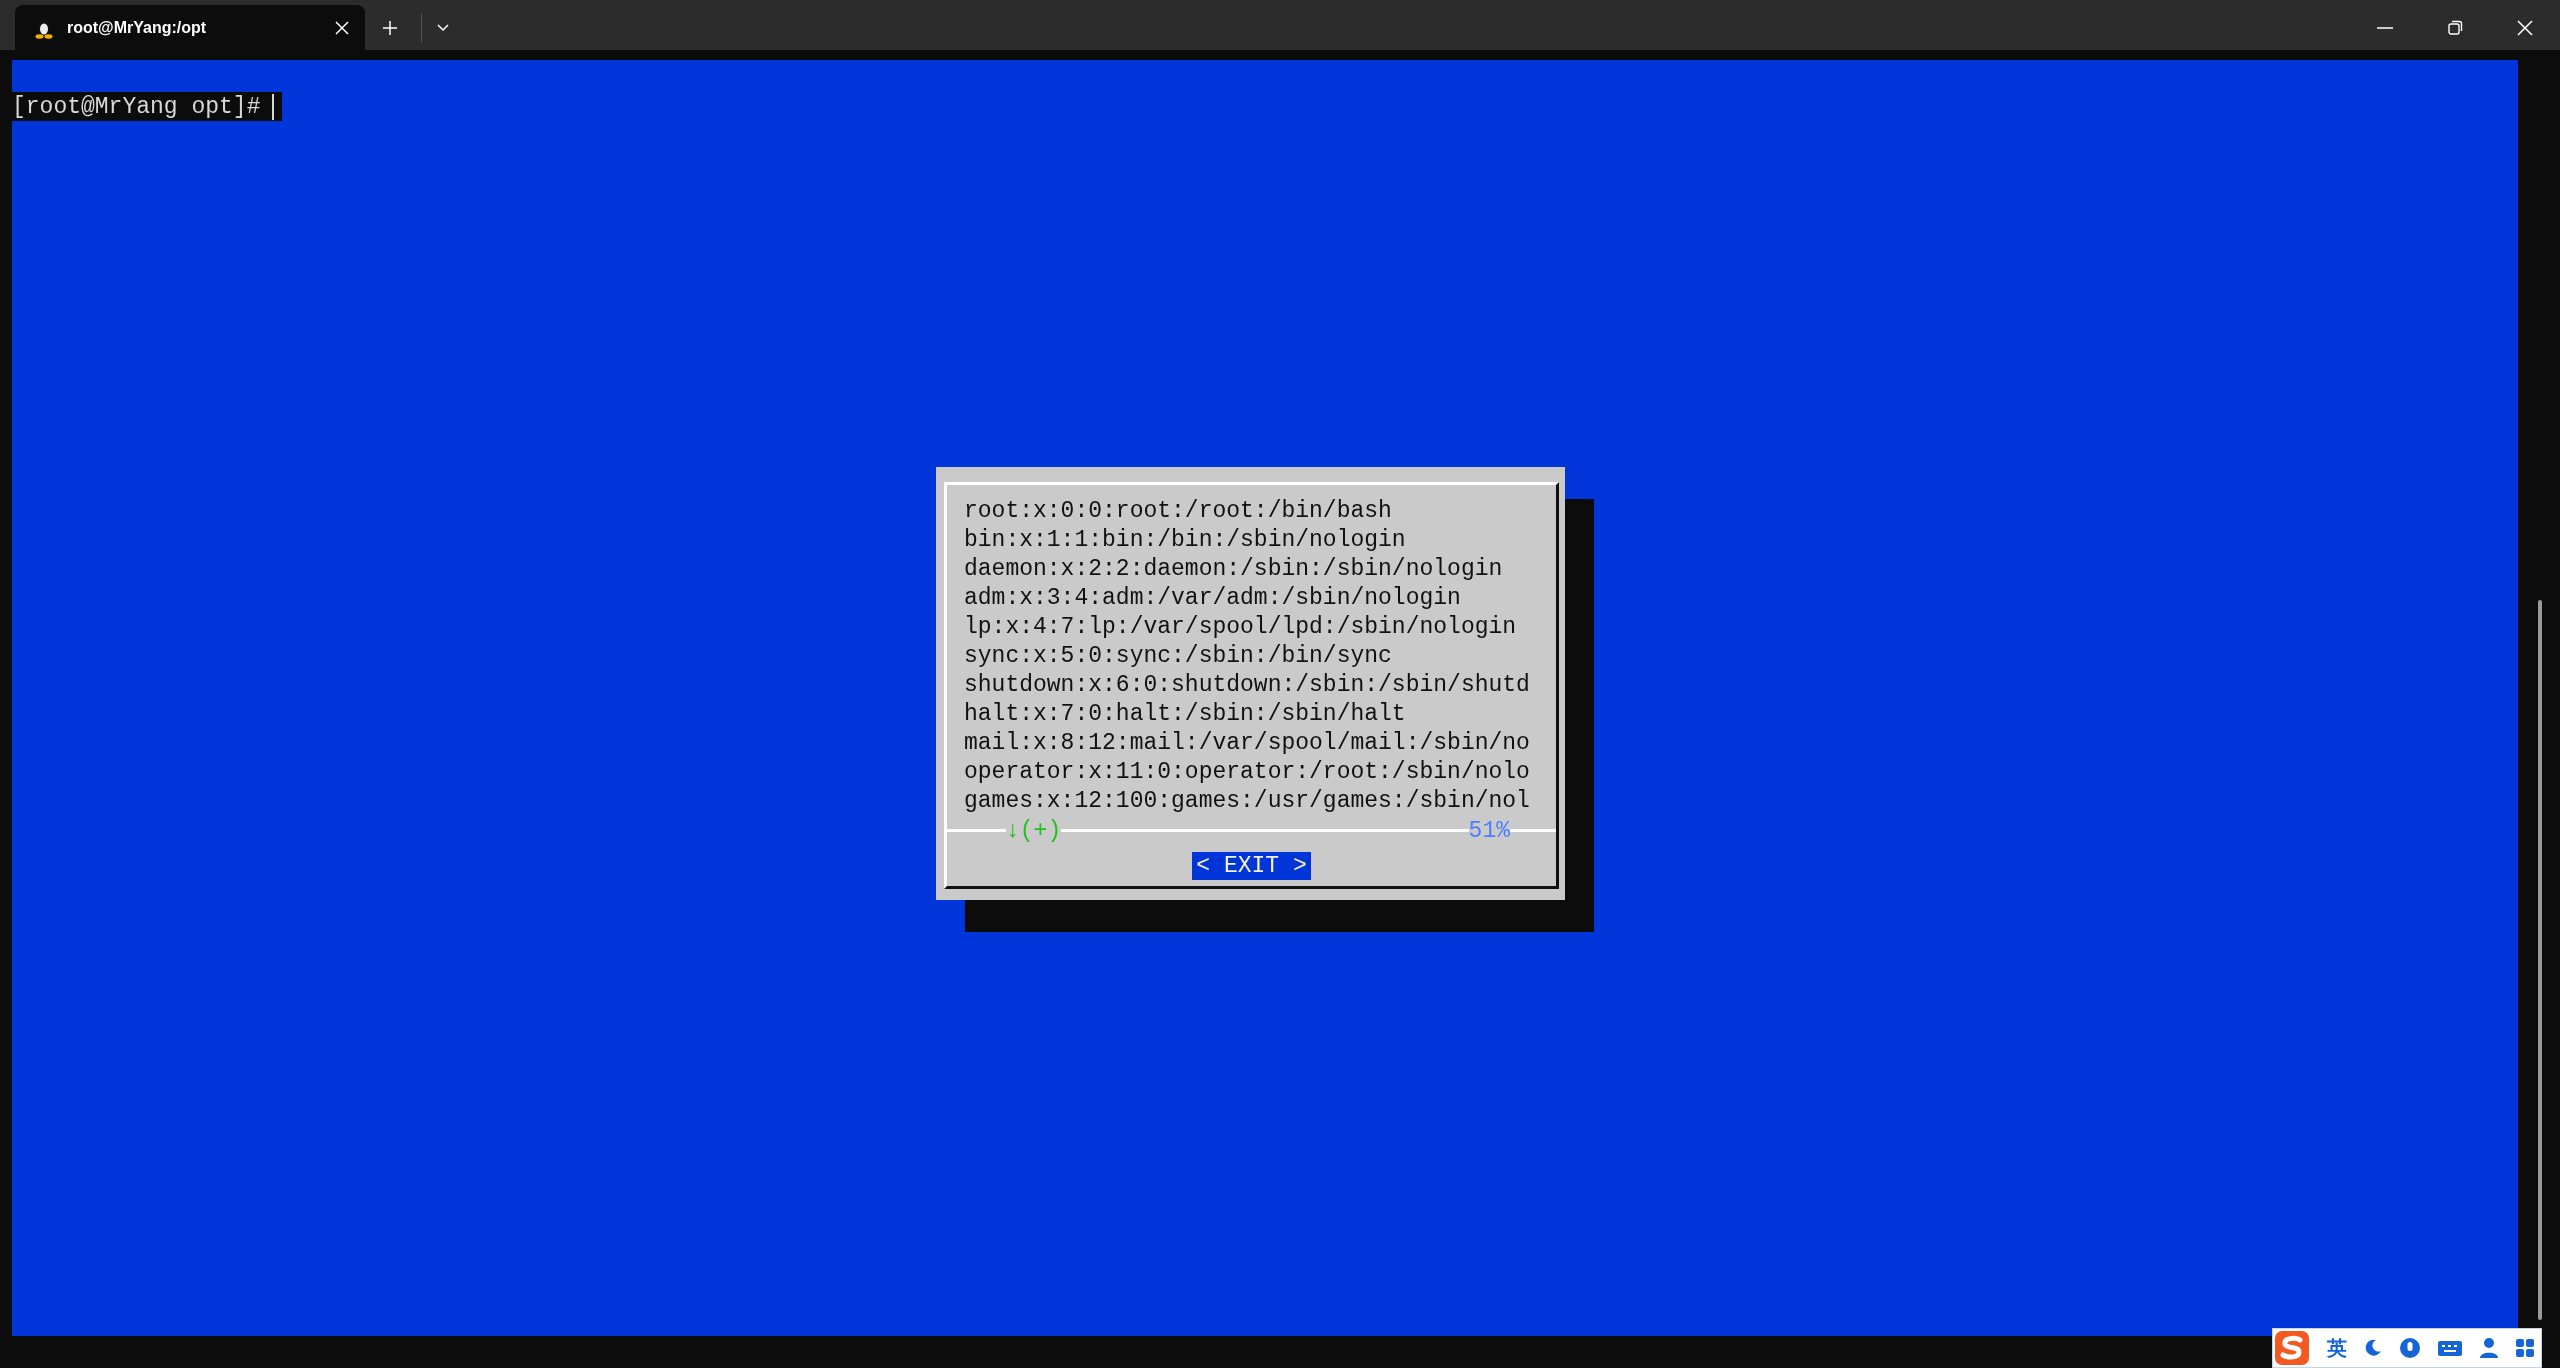  What do you see at coordinates (2385, 27) in the screenshot?
I see `minimize-icon` at bounding box center [2385, 27].